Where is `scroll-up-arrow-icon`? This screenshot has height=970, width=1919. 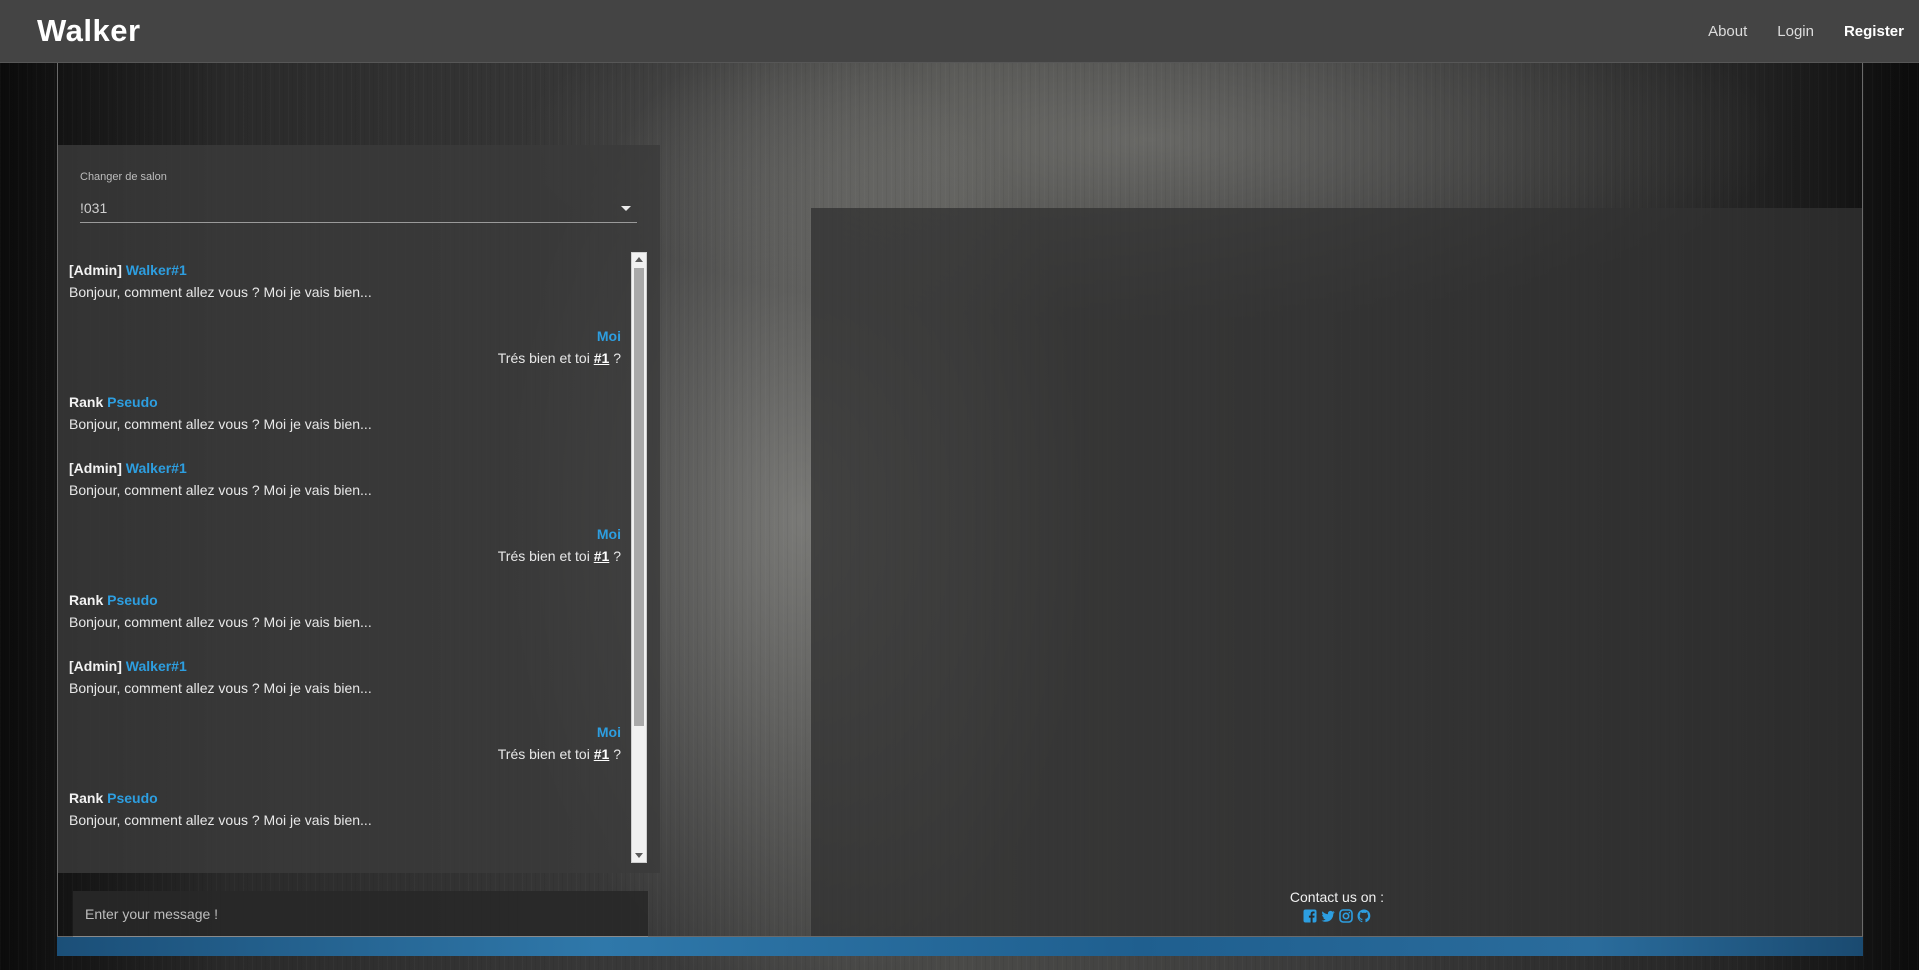 scroll-up-arrow-icon is located at coordinates (639, 259).